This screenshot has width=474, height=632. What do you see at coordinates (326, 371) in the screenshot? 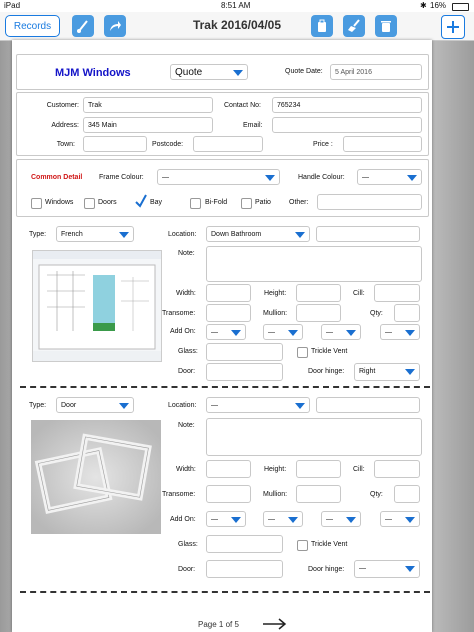
I see `door-hinge-label: Door hinge:` at bounding box center [326, 371].